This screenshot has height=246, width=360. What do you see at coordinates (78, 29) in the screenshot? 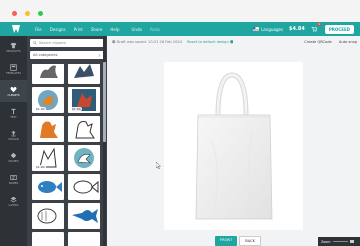
I see `menu-print: Print` at bounding box center [78, 29].